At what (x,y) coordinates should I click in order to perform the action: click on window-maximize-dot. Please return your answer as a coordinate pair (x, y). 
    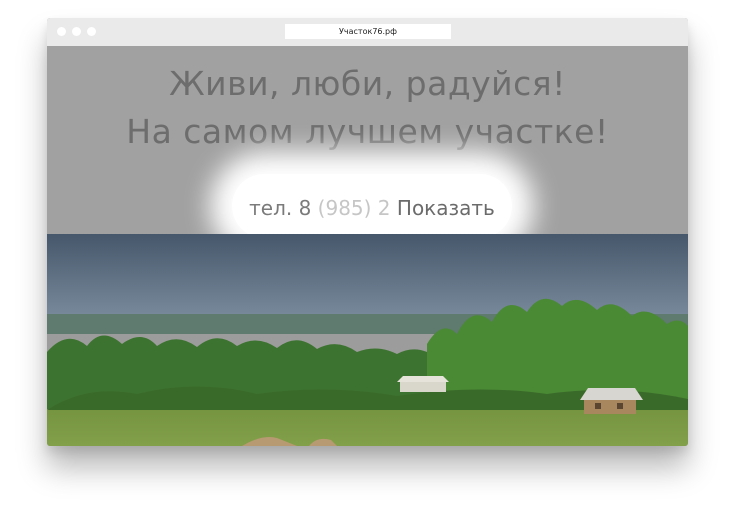
    Looking at the image, I should click on (91, 31).